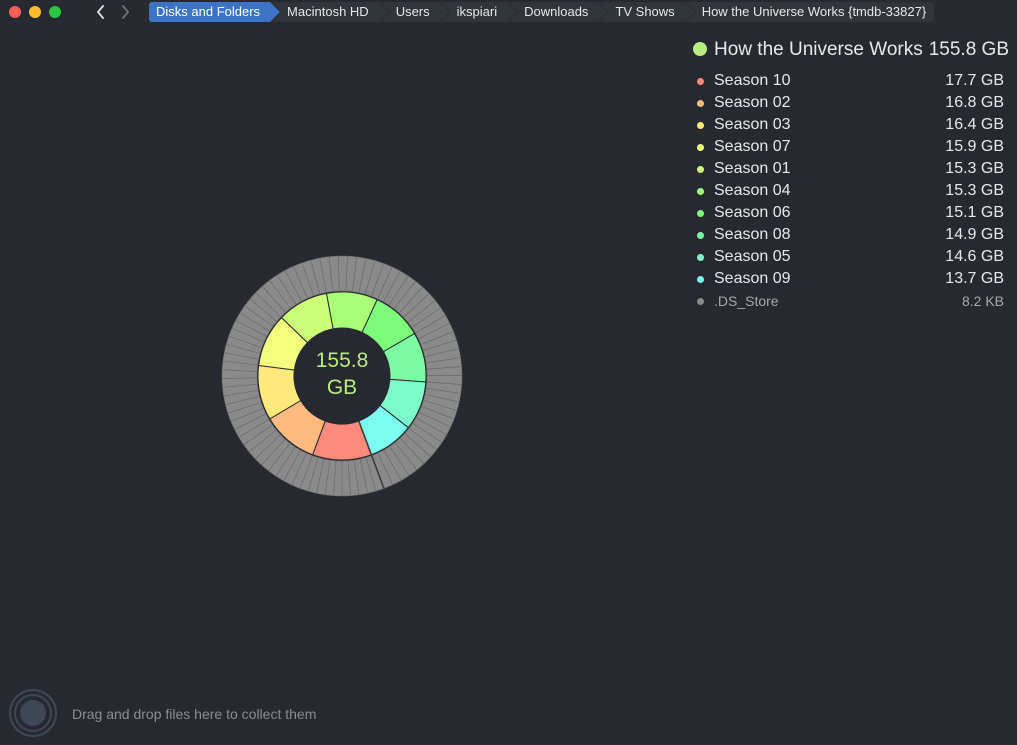  I want to click on legend-item-name: Season 09, so click(752, 278).